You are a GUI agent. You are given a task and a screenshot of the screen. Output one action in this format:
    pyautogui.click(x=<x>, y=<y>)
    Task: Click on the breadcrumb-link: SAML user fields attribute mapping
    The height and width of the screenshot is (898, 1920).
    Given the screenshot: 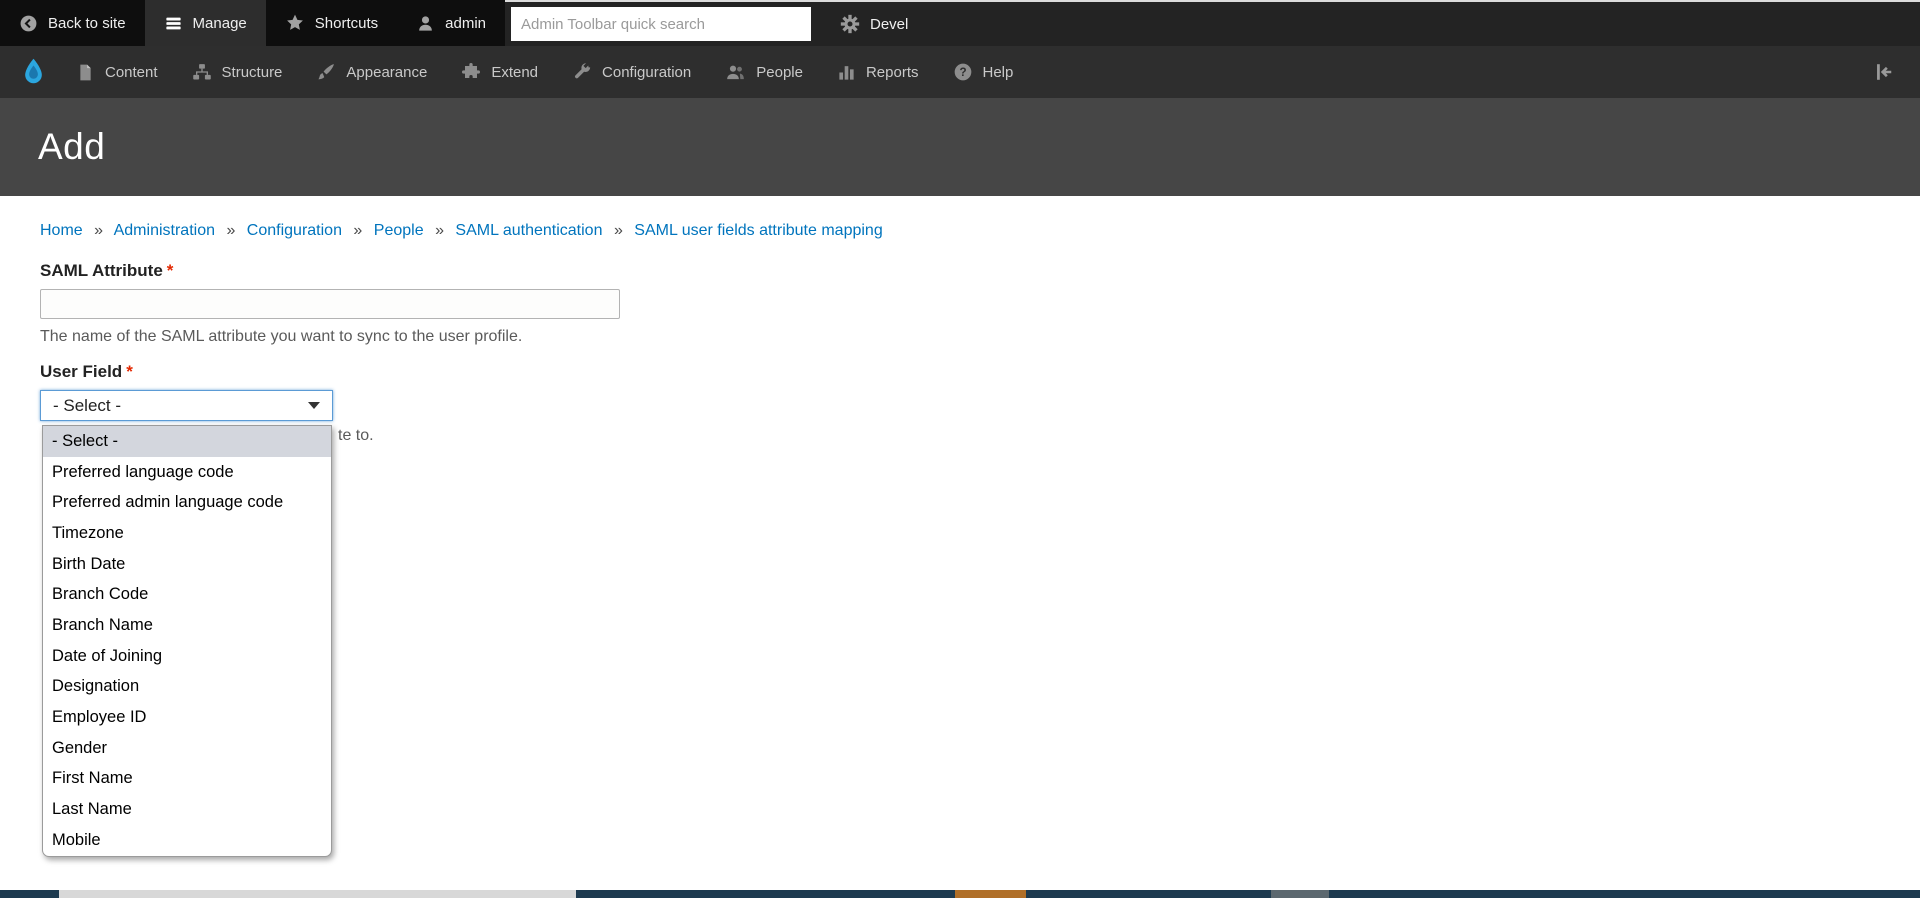 What is the action you would take?
    pyautogui.click(x=758, y=230)
    